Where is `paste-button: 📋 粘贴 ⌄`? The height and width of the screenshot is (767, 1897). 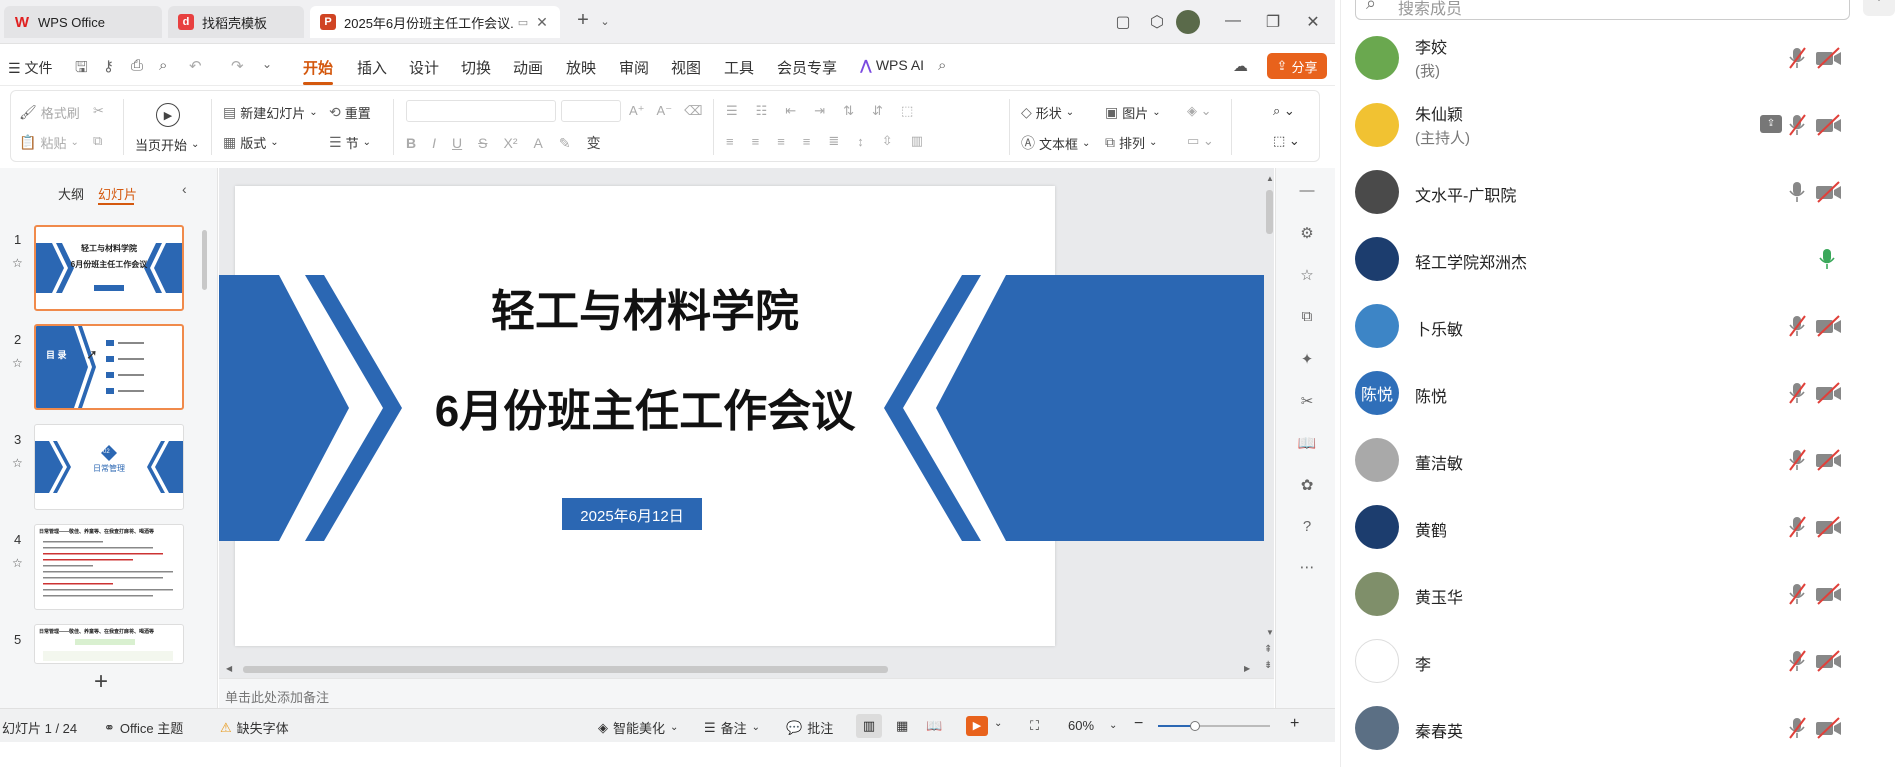 paste-button: 📋 粘贴 ⌄ is located at coordinates (49, 142).